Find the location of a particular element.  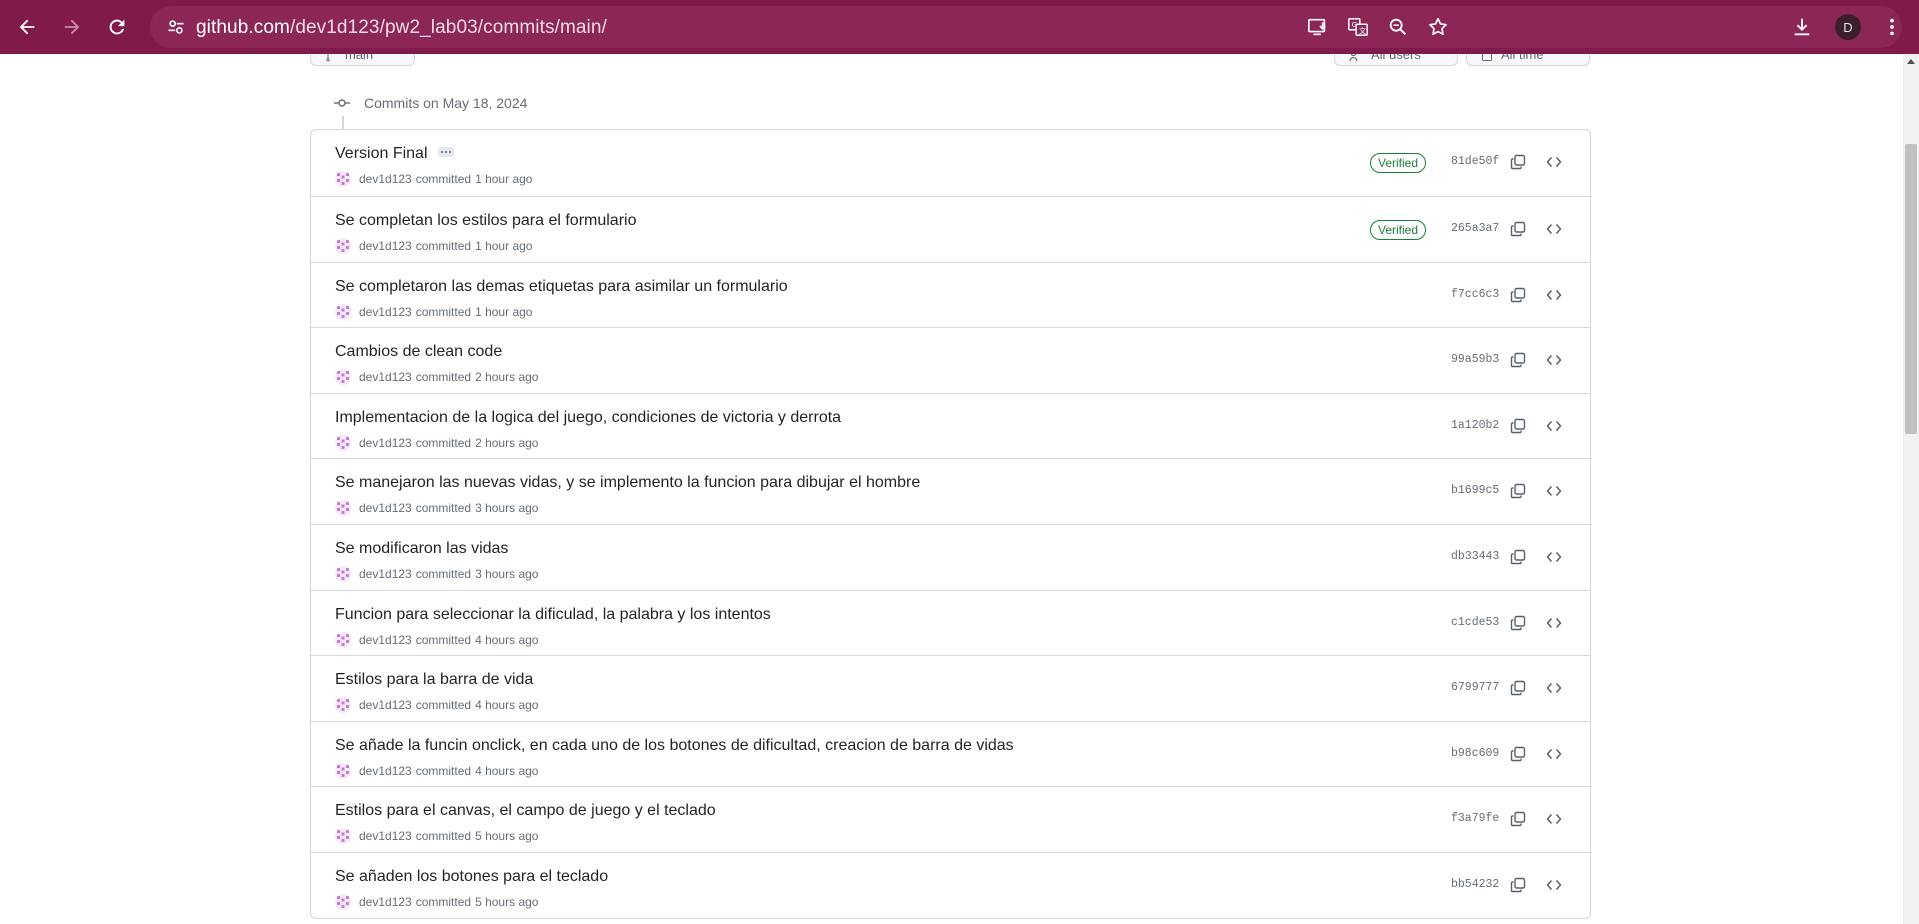

time-filter-button: All time is located at coordinates (1528, 60).